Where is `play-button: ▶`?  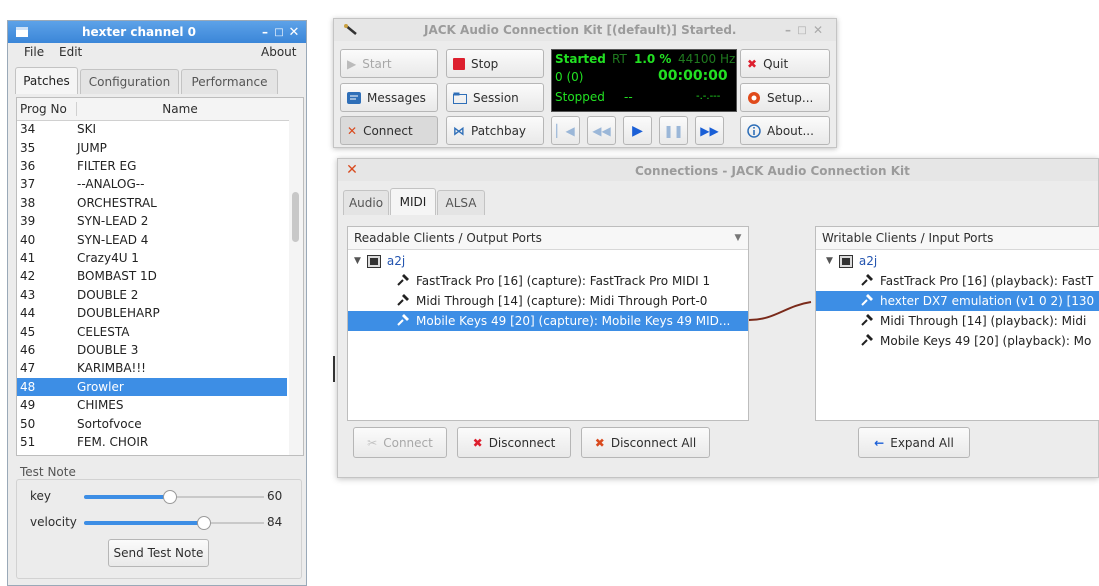
play-button: ▶ is located at coordinates (637, 130).